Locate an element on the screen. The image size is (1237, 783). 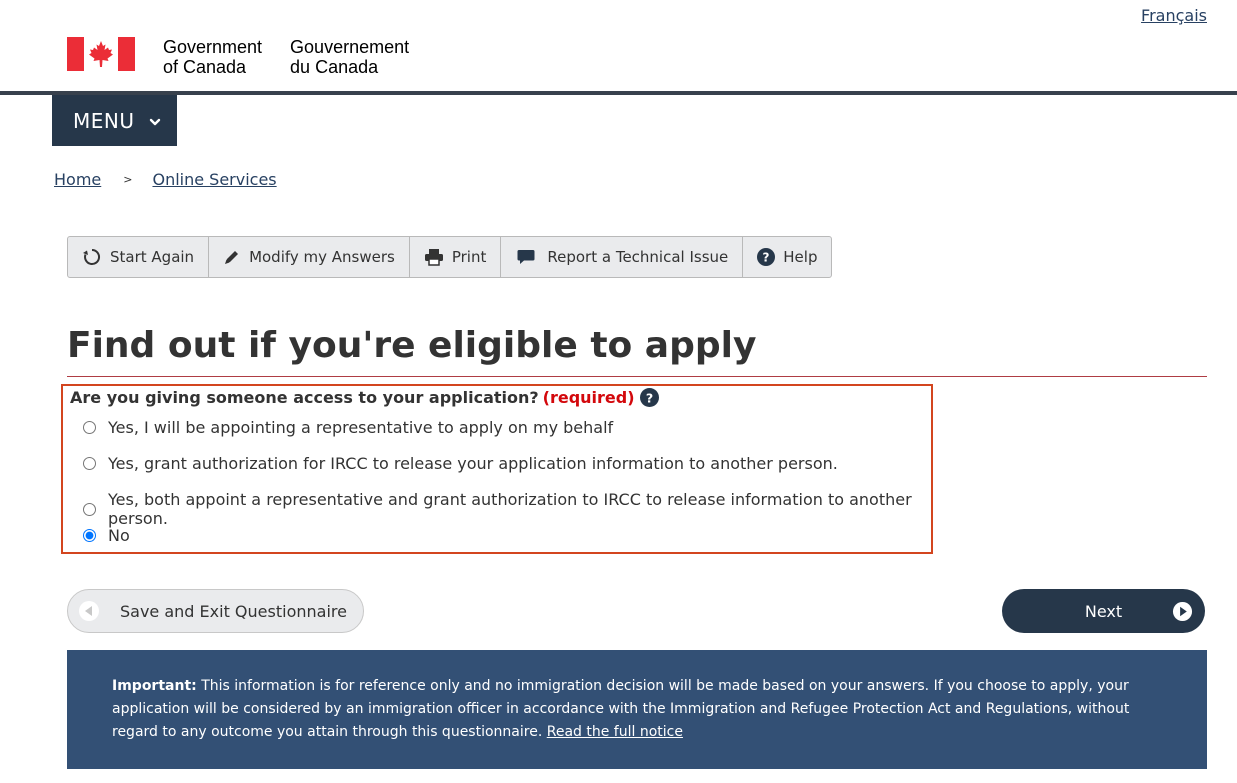
page-title: Find out if you're eligible to apply is located at coordinates (412, 345).